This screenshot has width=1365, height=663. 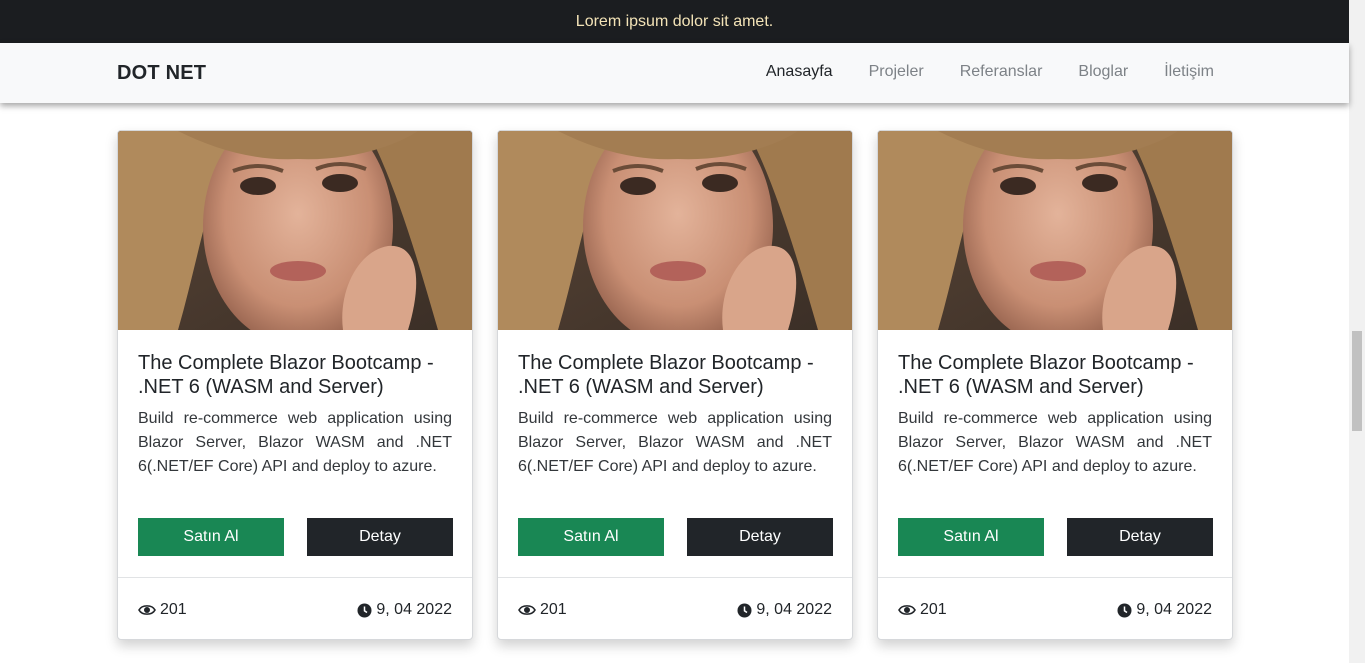 What do you see at coordinates (1001, 72) in the screenshot?
I see `nav-link-references: Referanslar` at bounding box center [1001, 72].